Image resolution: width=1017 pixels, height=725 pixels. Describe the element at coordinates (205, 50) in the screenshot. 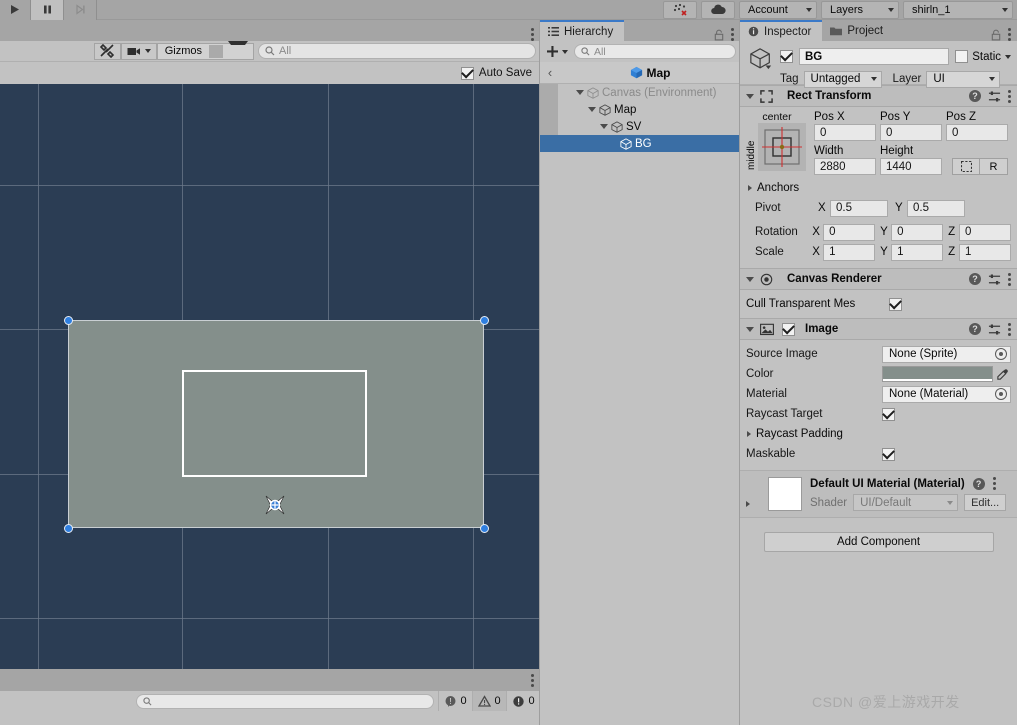

I see `gizmos-dropdown: Gizmos` at that location.